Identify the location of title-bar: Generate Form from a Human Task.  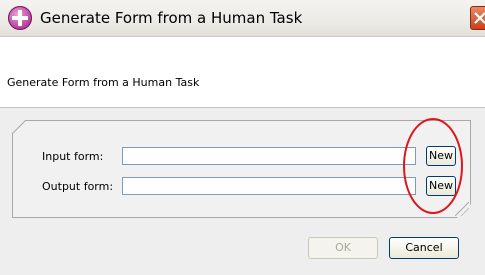
(242, 18).